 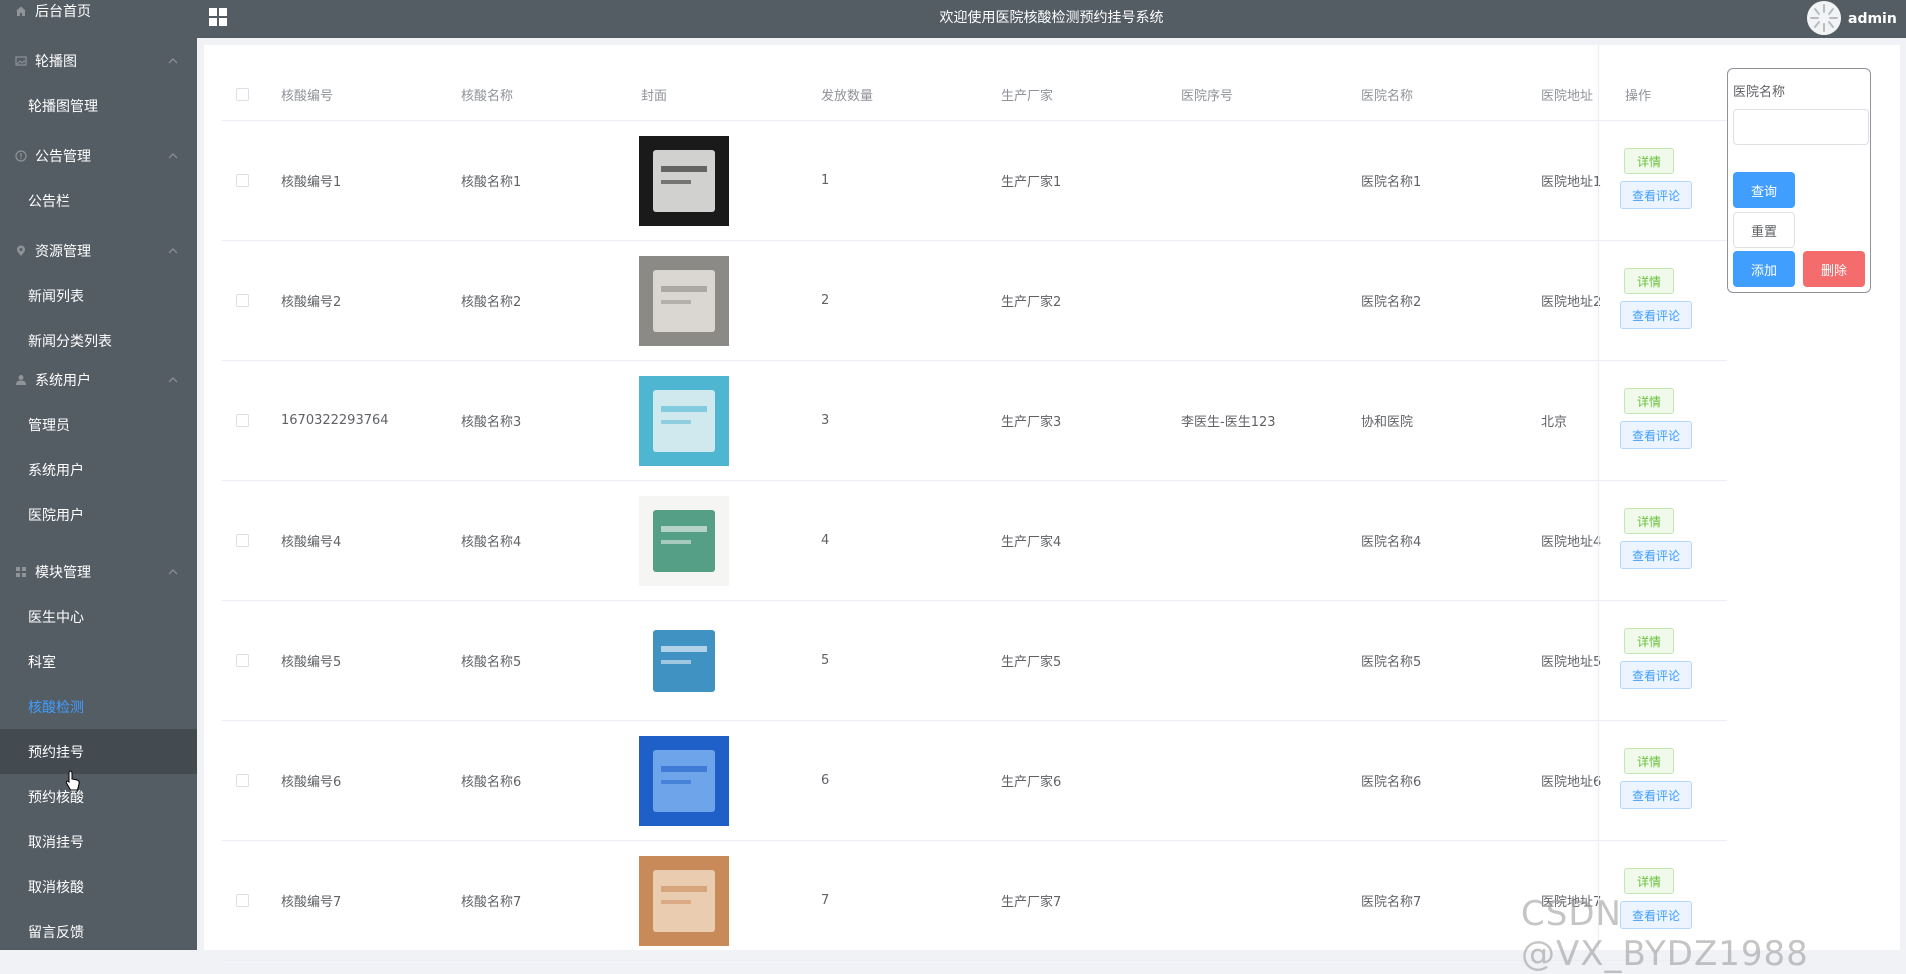 What do you see at coordinates (98, 514) in the screenshot?
I see `sidebar-item: 医院用户` at bounding box center [98, 514].